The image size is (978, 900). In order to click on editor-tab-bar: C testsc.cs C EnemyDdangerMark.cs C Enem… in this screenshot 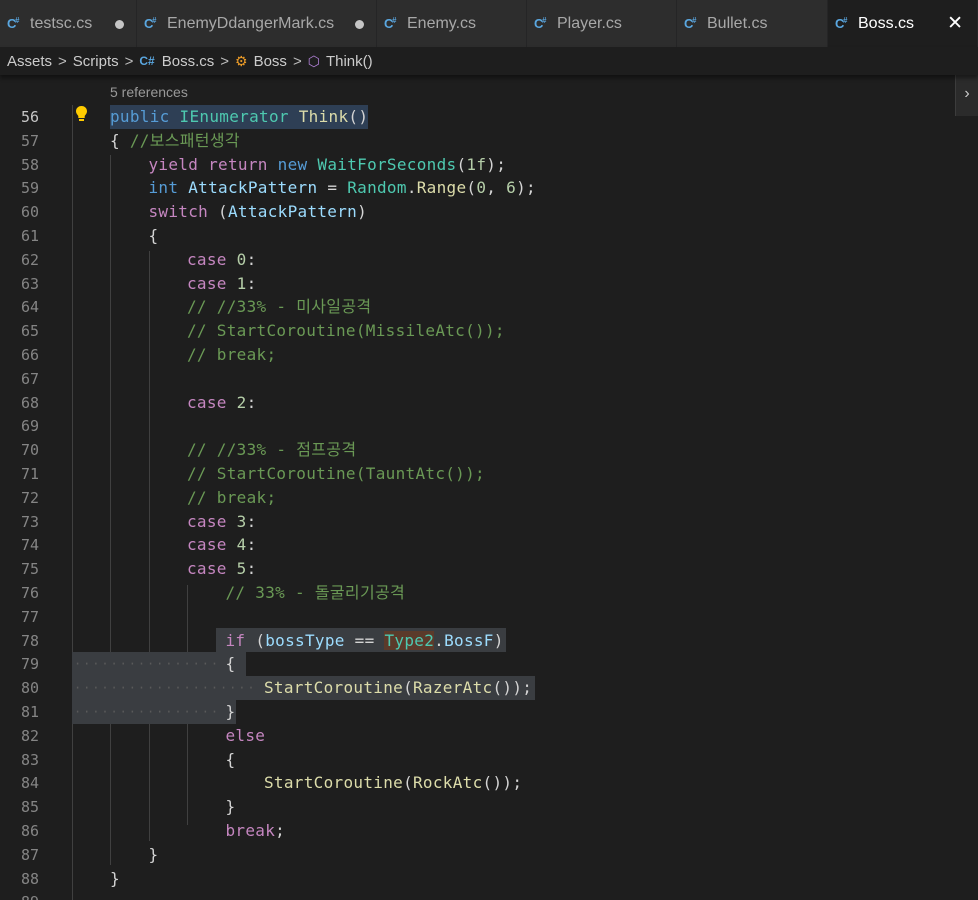, I will do `click(489, 23)`.